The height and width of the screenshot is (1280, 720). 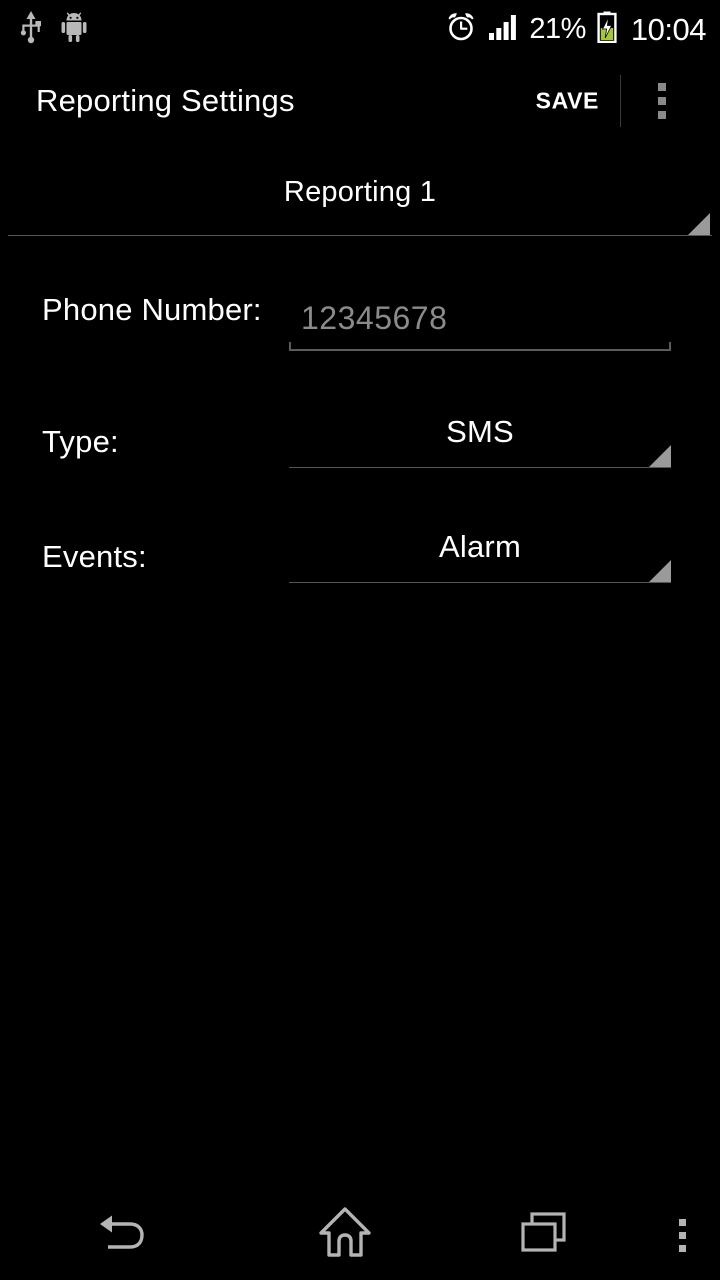 I want to click on reporting-selector-value: Reporting 1, so click(x=360, y=192).